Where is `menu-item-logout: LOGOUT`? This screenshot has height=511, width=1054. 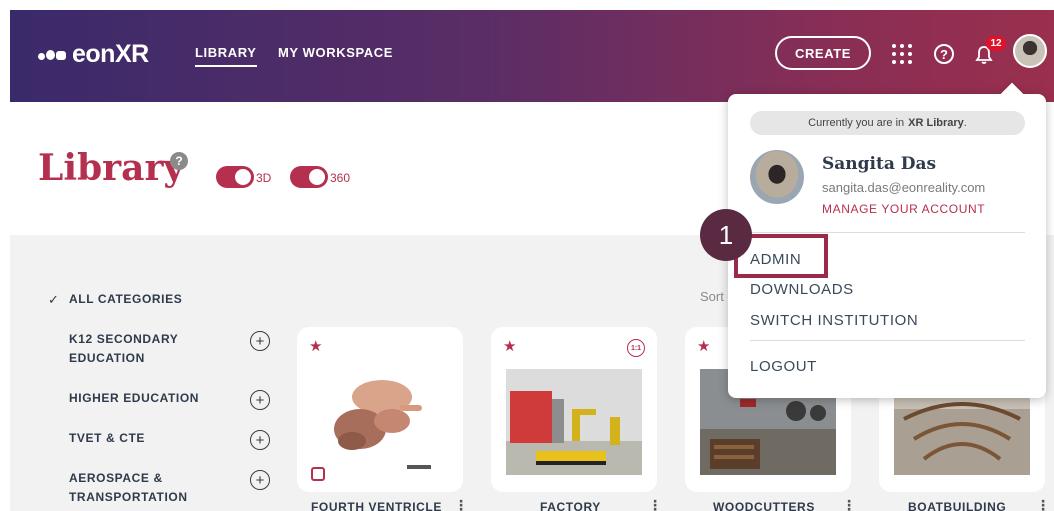 menu-item-logout: LOGOUT is located at coordinates (783, 366).